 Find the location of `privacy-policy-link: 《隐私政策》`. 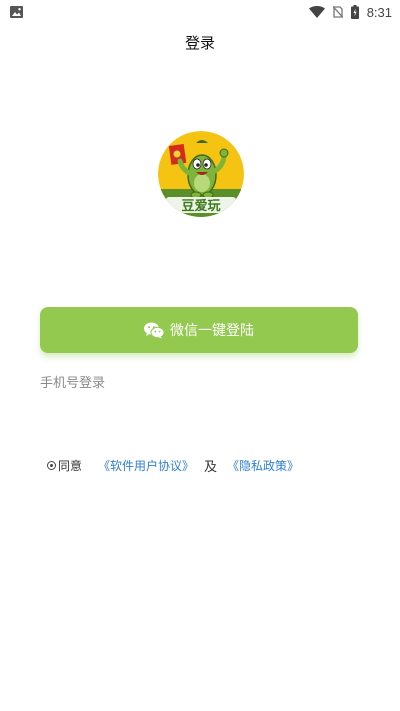

privacy-policy-link: 《隐私政策》 is located at coordinates (263, 465).